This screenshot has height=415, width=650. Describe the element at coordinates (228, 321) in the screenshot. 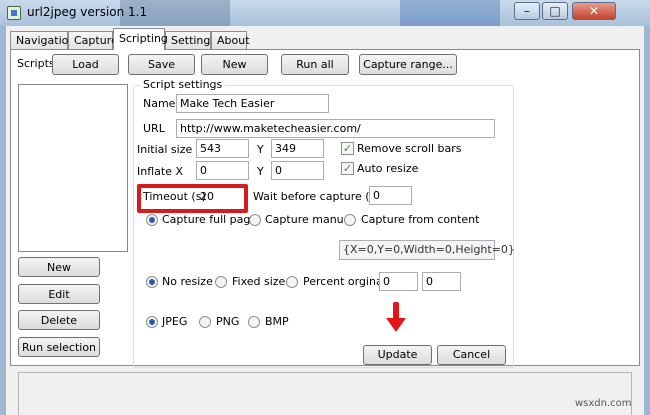

I see `png-label: PNG` at that location.